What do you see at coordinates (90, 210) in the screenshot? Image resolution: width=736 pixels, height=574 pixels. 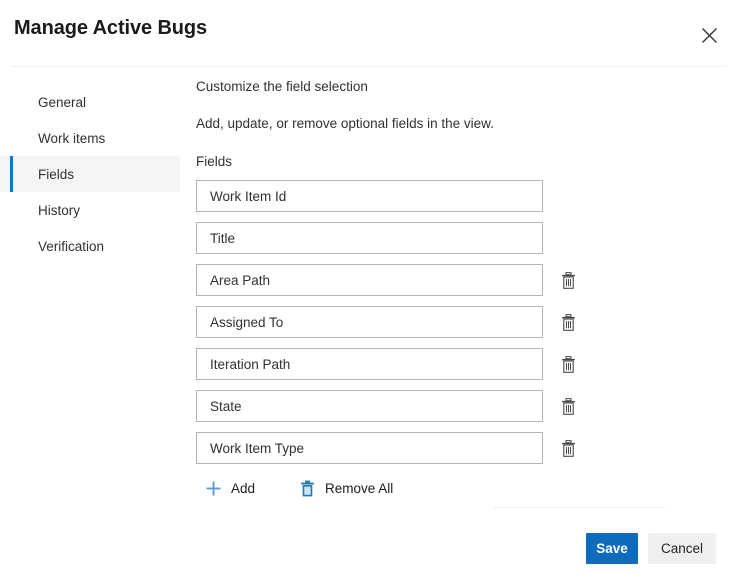 I see `sidebar-item-history: History` at bounding box center [90, 210].